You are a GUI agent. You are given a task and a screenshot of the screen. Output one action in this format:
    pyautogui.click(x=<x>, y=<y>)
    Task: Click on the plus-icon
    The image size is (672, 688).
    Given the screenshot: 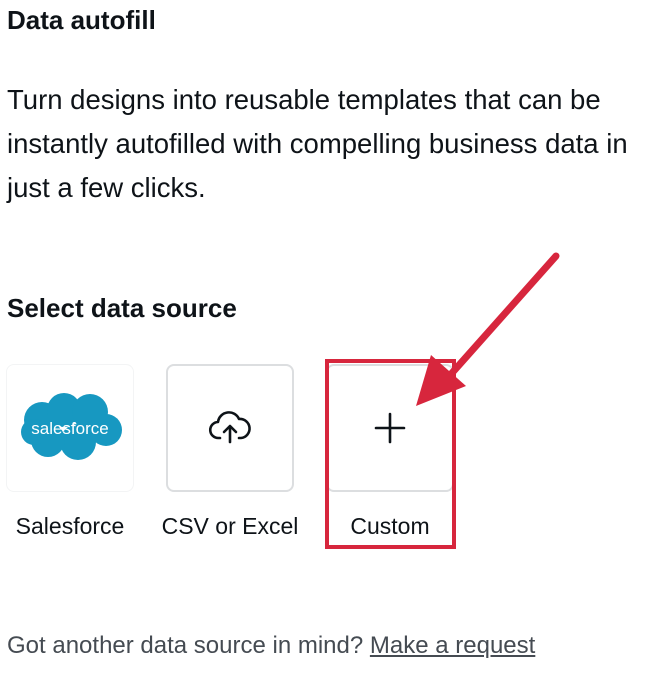 What is the action you would take?
    pyautogui.click(x=390, y=428)
    